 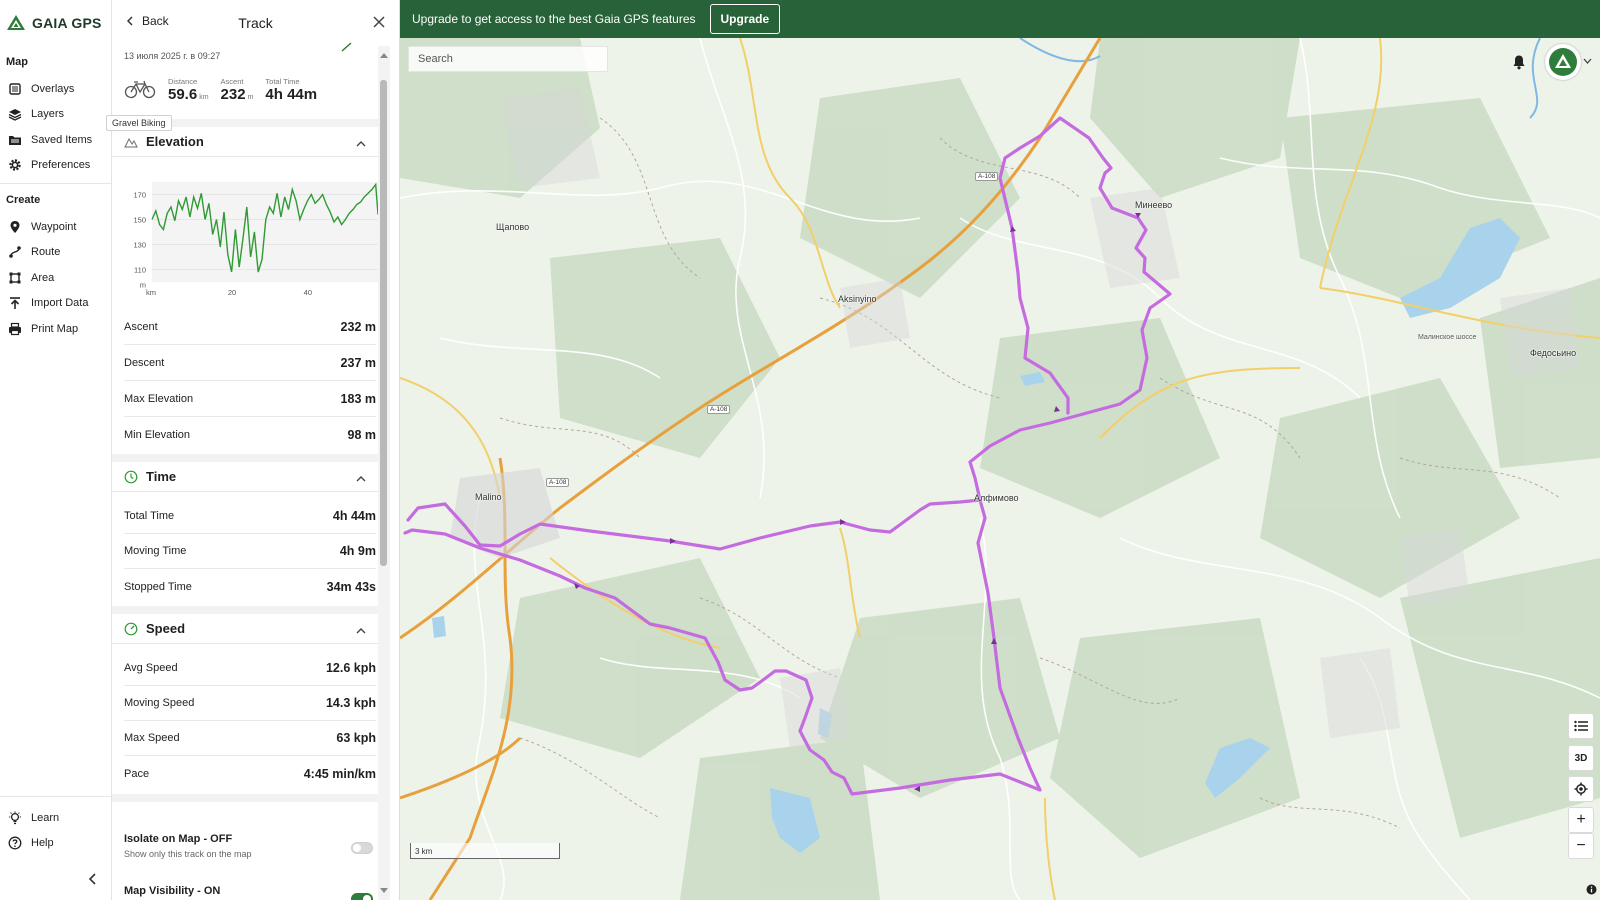 What do you see at coordinates (161, 476) in the screenshot?
I see `section-title: Time` at bounding box center [161, 476].